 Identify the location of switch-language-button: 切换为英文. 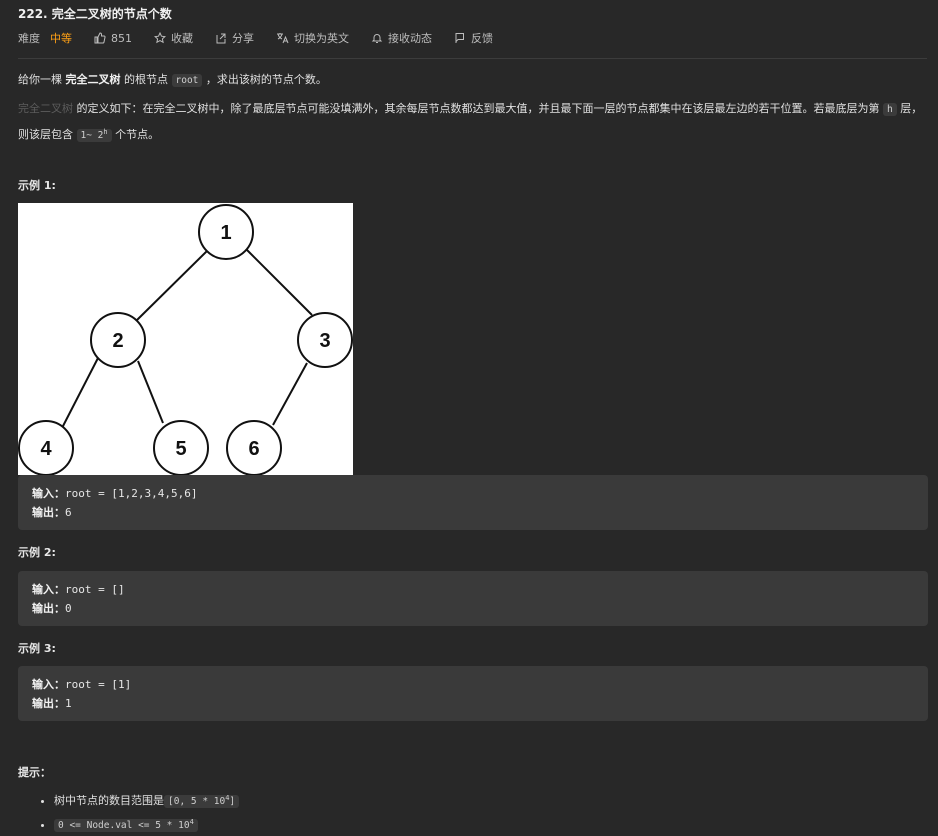
(312, 38).